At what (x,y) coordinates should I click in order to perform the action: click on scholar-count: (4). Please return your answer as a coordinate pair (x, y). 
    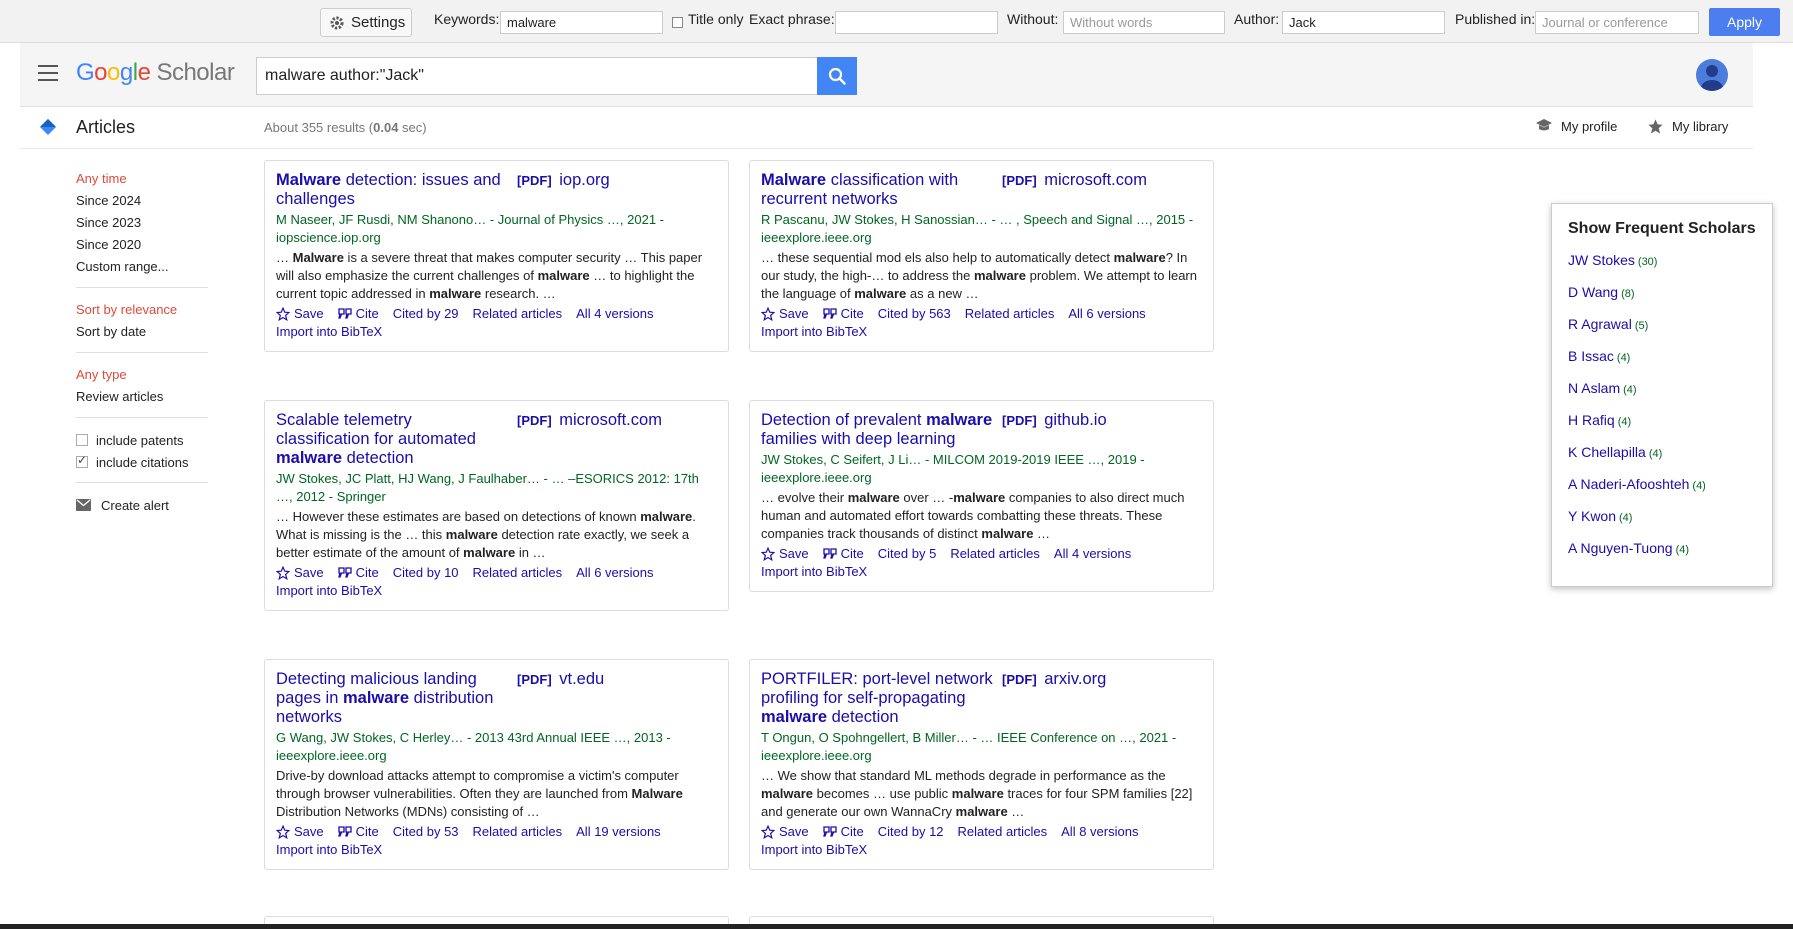
    Looking at the image, I should click on (1630, 390).